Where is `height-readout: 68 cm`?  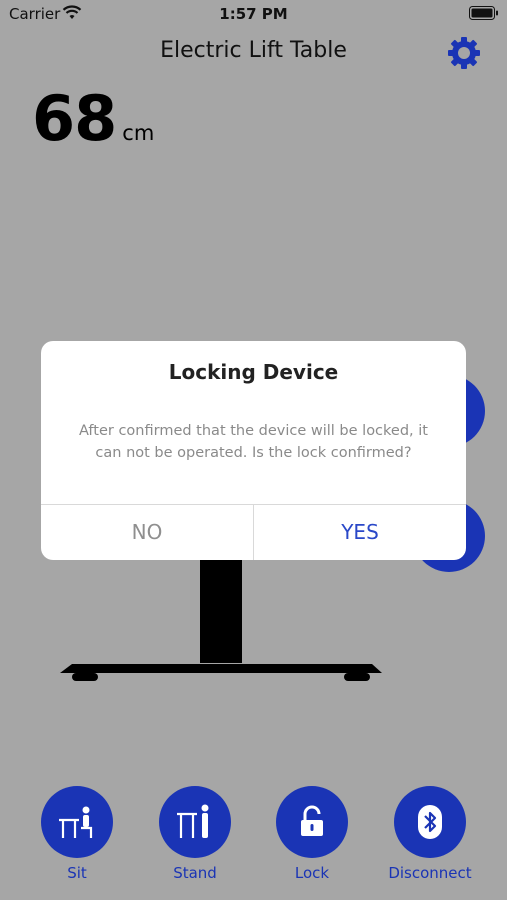 height-readout: 68 cm is located at coordinates (93, 118).